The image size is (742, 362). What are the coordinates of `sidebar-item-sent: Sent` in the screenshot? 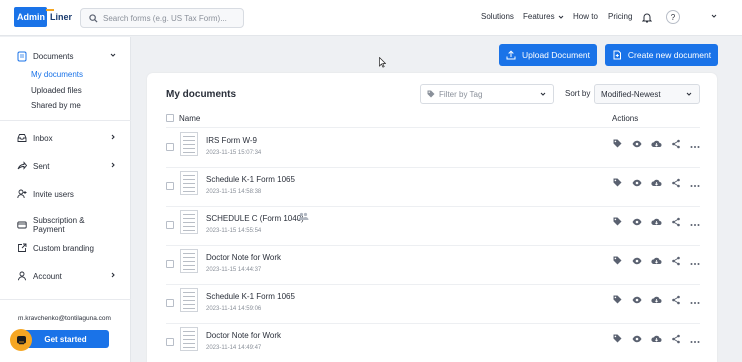 It's located at (67, 166).